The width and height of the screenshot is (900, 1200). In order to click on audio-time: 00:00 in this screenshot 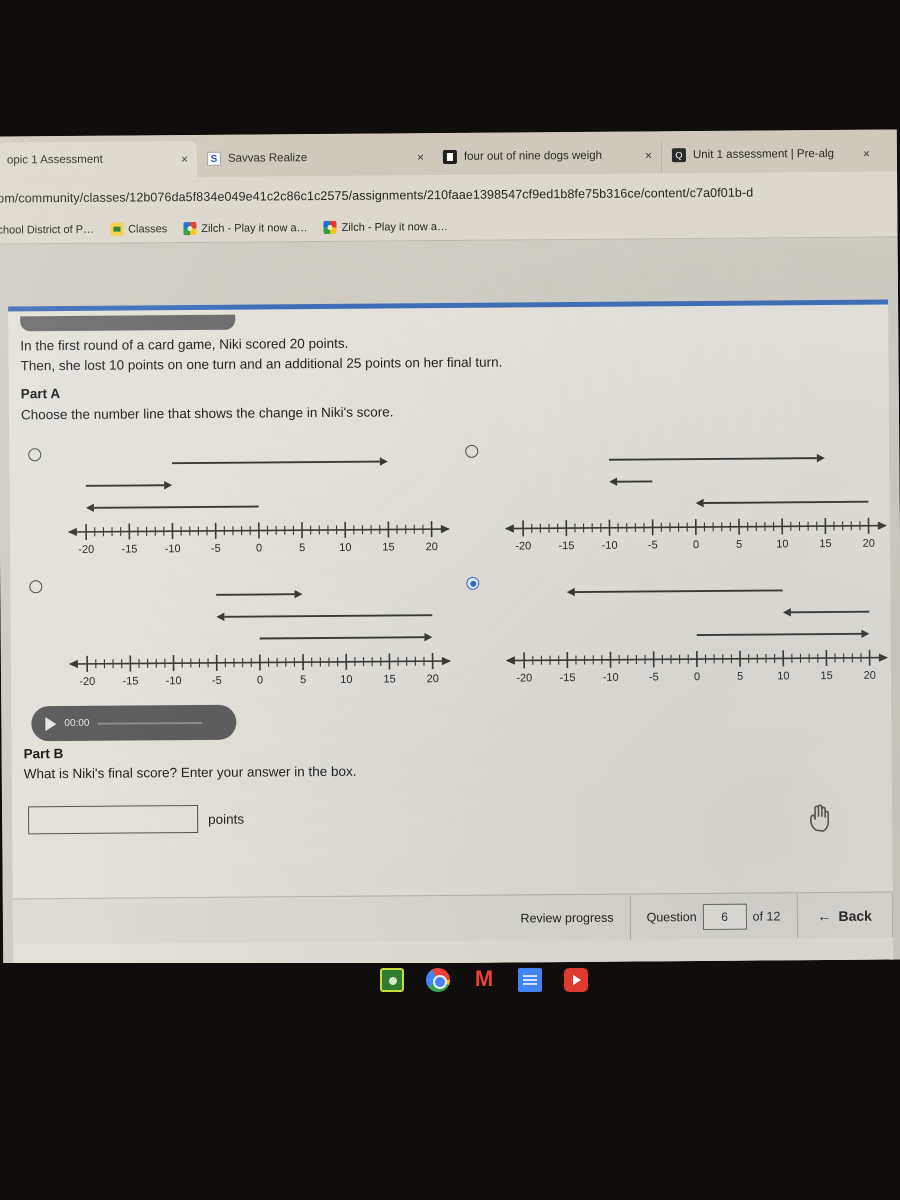, I will do `click(77, 723)`.